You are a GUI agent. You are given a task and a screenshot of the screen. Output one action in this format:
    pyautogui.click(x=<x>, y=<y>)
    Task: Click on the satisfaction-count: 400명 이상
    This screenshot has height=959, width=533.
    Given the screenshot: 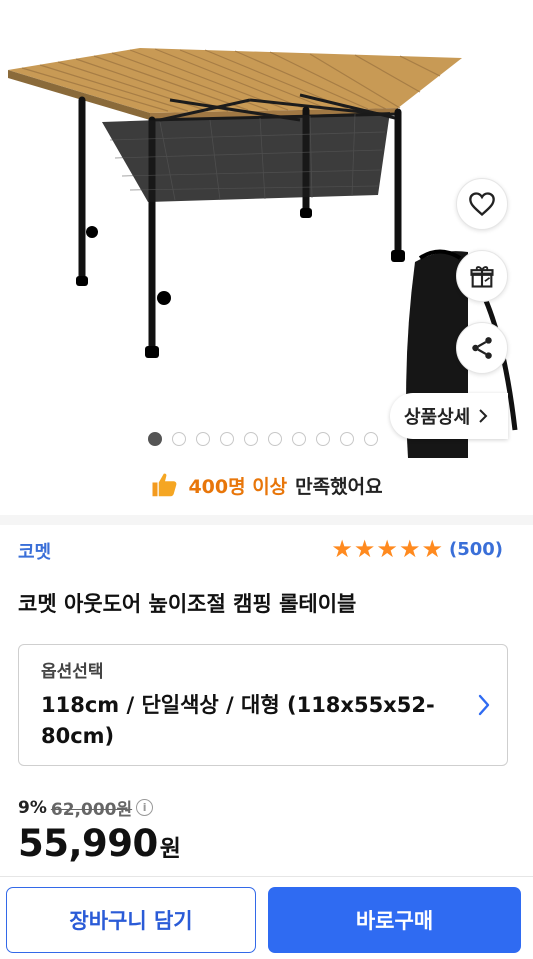 What is the action you would take?
    pyautogui.click(x=238, y=486)
    